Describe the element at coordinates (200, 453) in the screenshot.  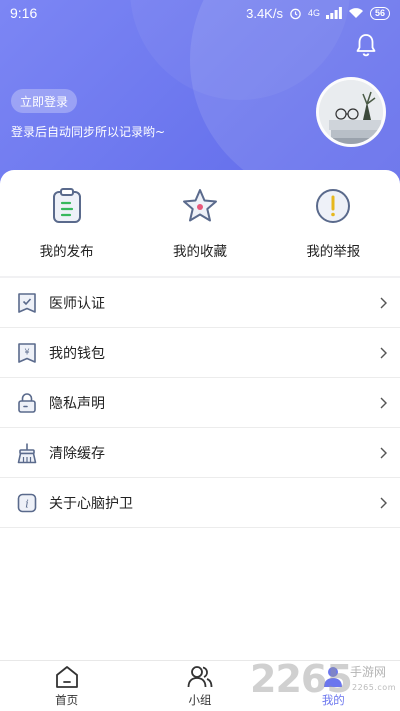
I see `menu-item-clear-cache: 清除缓存` at that location.